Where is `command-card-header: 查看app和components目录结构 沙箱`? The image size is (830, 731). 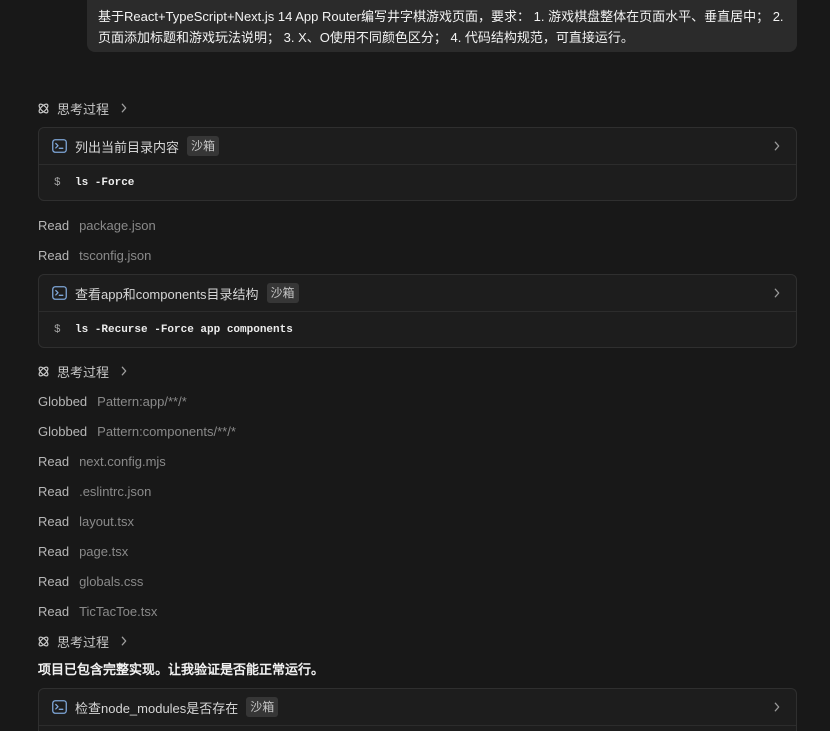 command-card-header: 查看app和components目录结构 沙箱 is located at coordinates (417, 293).